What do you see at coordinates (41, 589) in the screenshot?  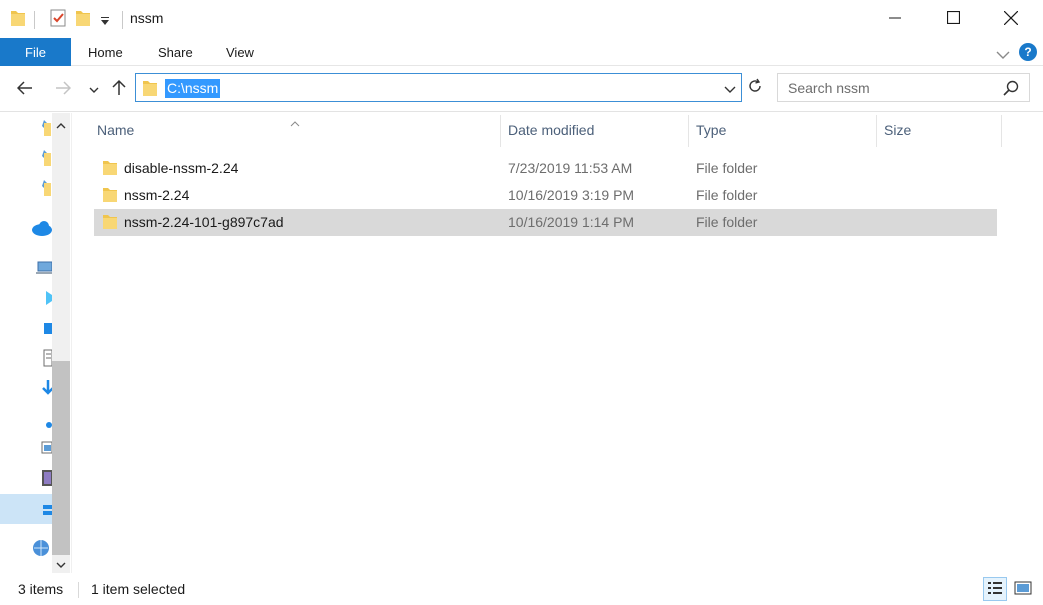 I see `item-count: 3 items` at bounding box center [41, 589].